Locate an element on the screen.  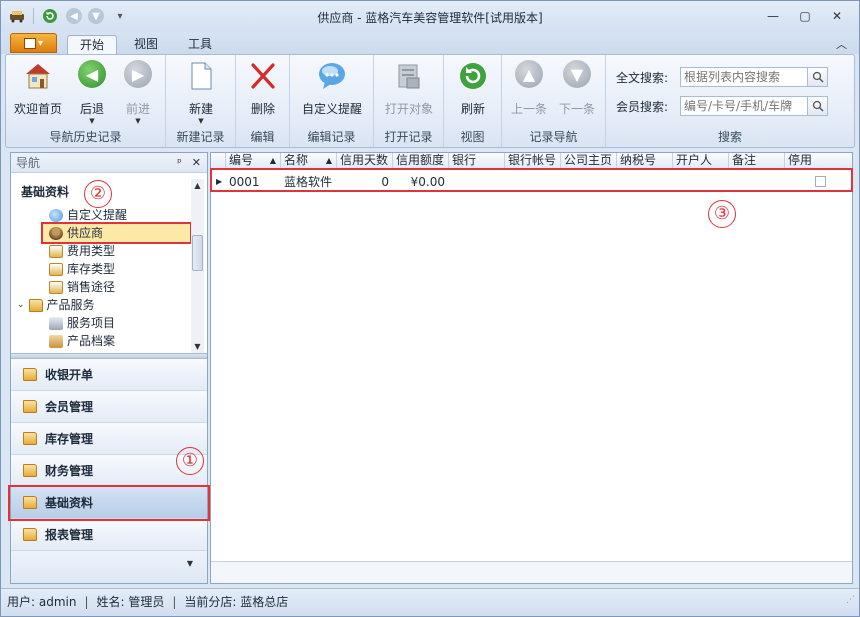
cell-code: 0001 is located at coordinates (253, 182).